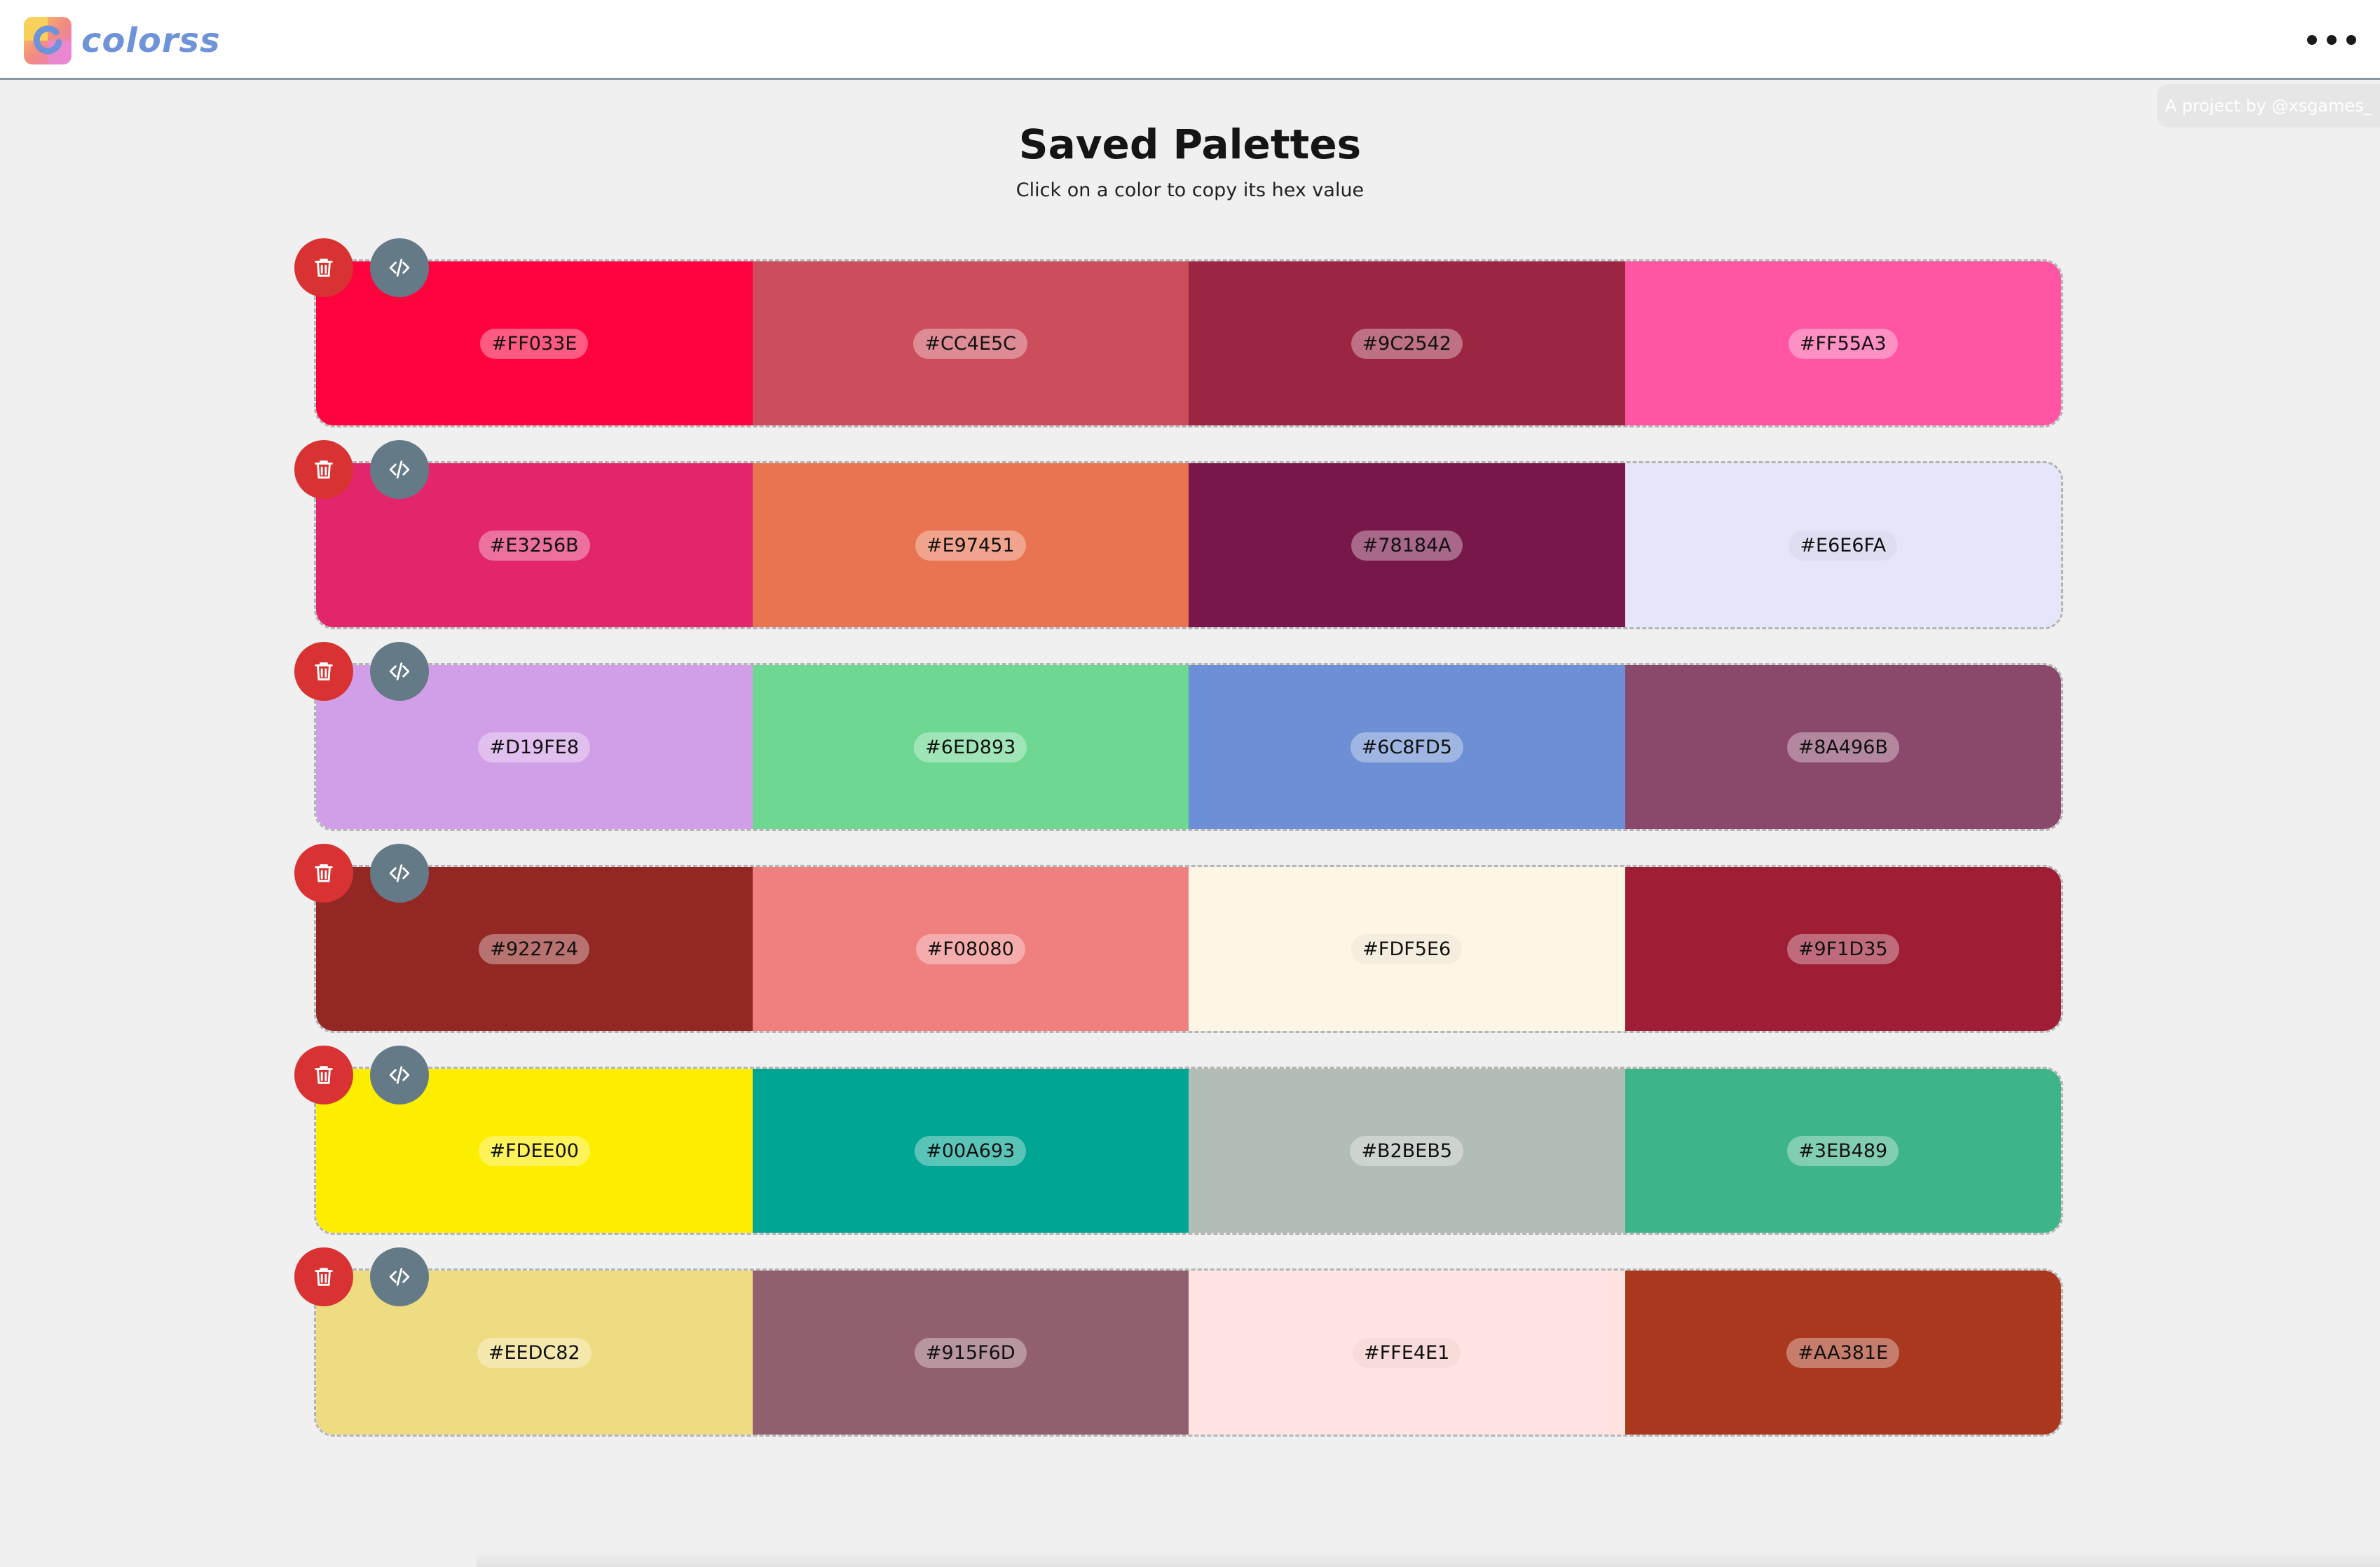 The height and width of the screenshot is (1567, 2380). Describe the element at coordinates (1190, 190) in the screenshot. I see `page-subtitle: Click on a color to copy its hex value` at that location.